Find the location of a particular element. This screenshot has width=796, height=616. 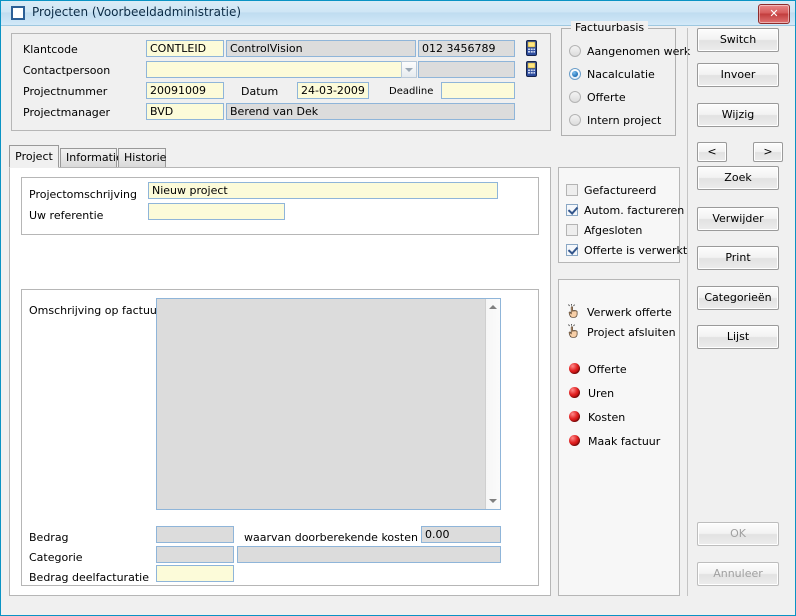

mobile-phone-icon is located at coordinates (531, 48).